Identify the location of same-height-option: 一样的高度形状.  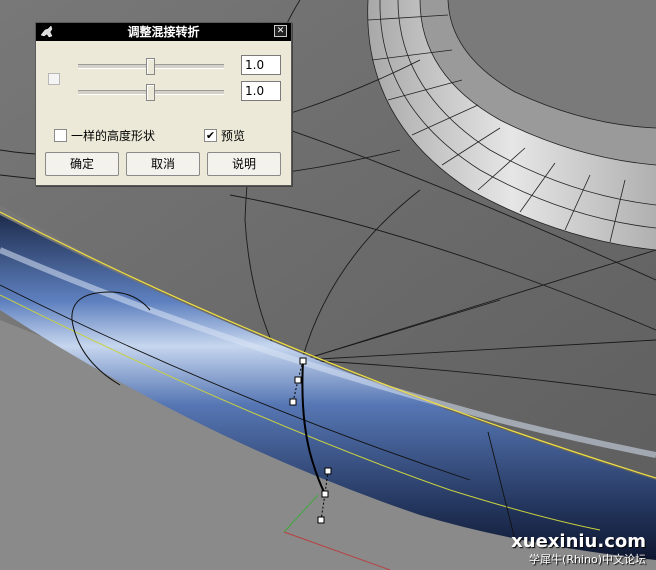
(104, 135).